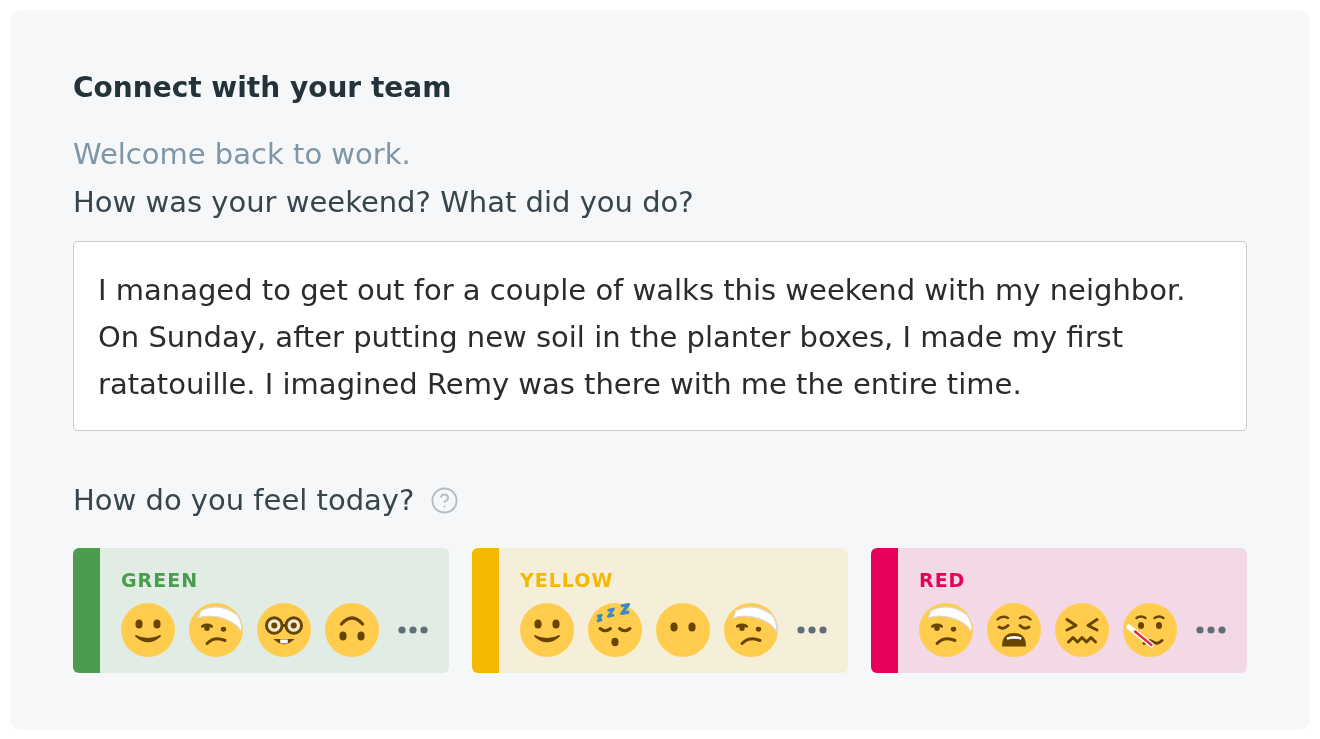 The width and height of the screenshot is (1320, 739). I want to click on mood-card: RED, so click(1059, 610).